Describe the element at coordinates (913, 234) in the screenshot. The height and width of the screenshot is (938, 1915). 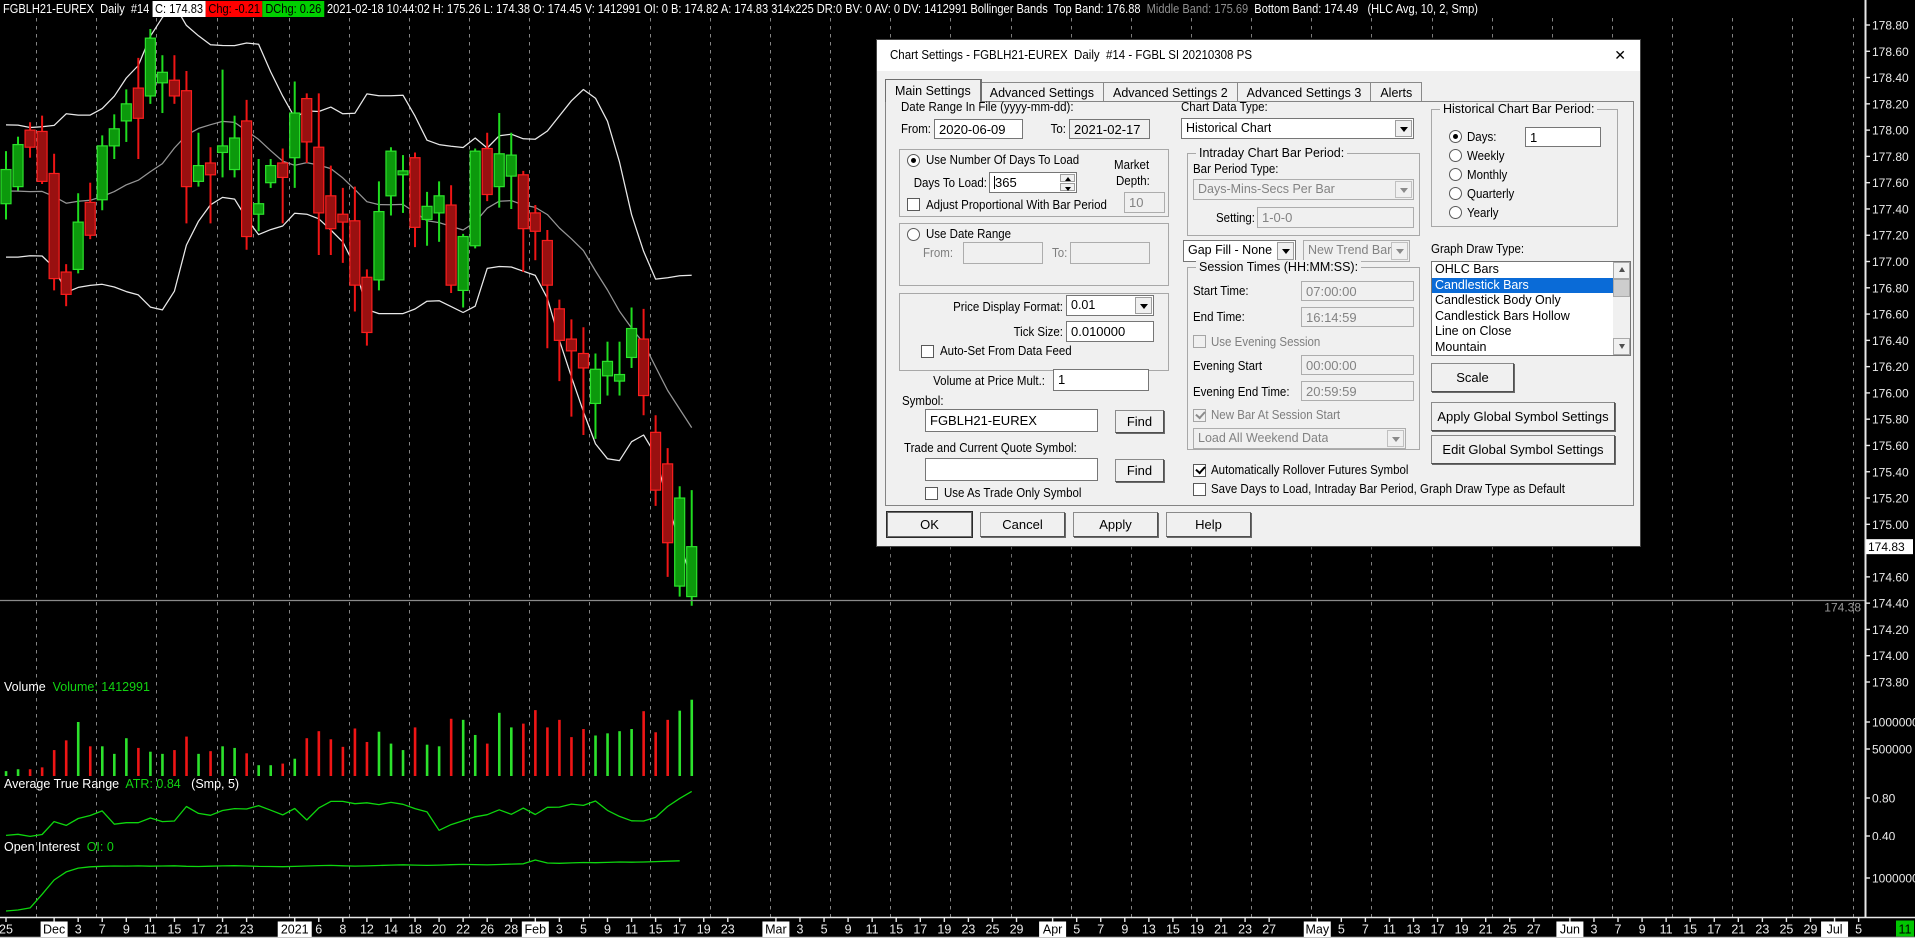
I see `use-date-range-radio` at that location.